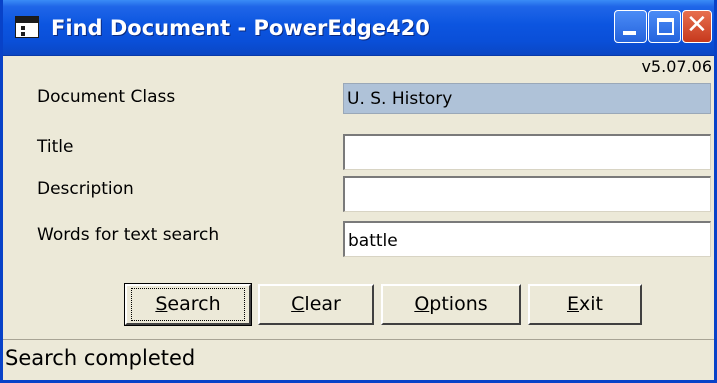  I want to click on maximize-button, so click(664, 26).